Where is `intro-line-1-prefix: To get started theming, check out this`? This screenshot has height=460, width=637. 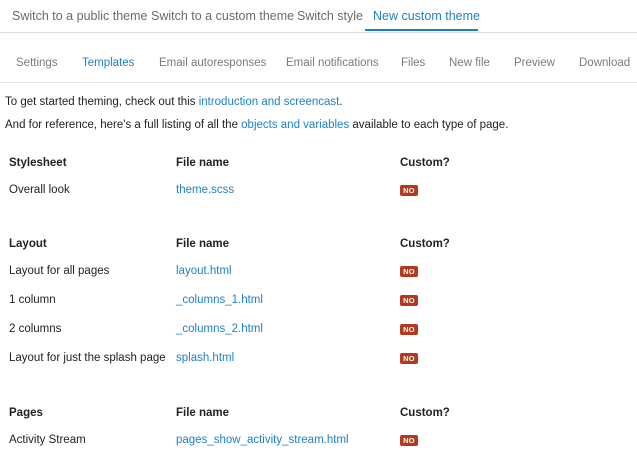
intro-line-1-prefix: To get started theming, check out this is located at coordinates (102, 102).